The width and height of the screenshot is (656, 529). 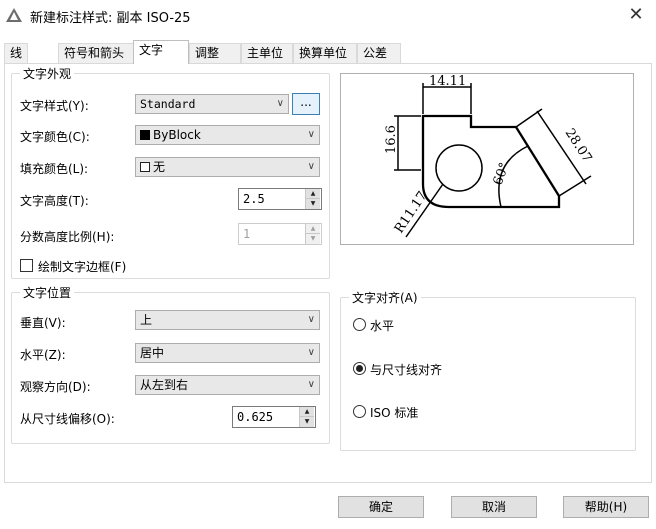 What do you see at coordinates (325, 53) in the screenshot?
I see `tab-alternate-units: 换算单位` at bounding box center [325, 53].